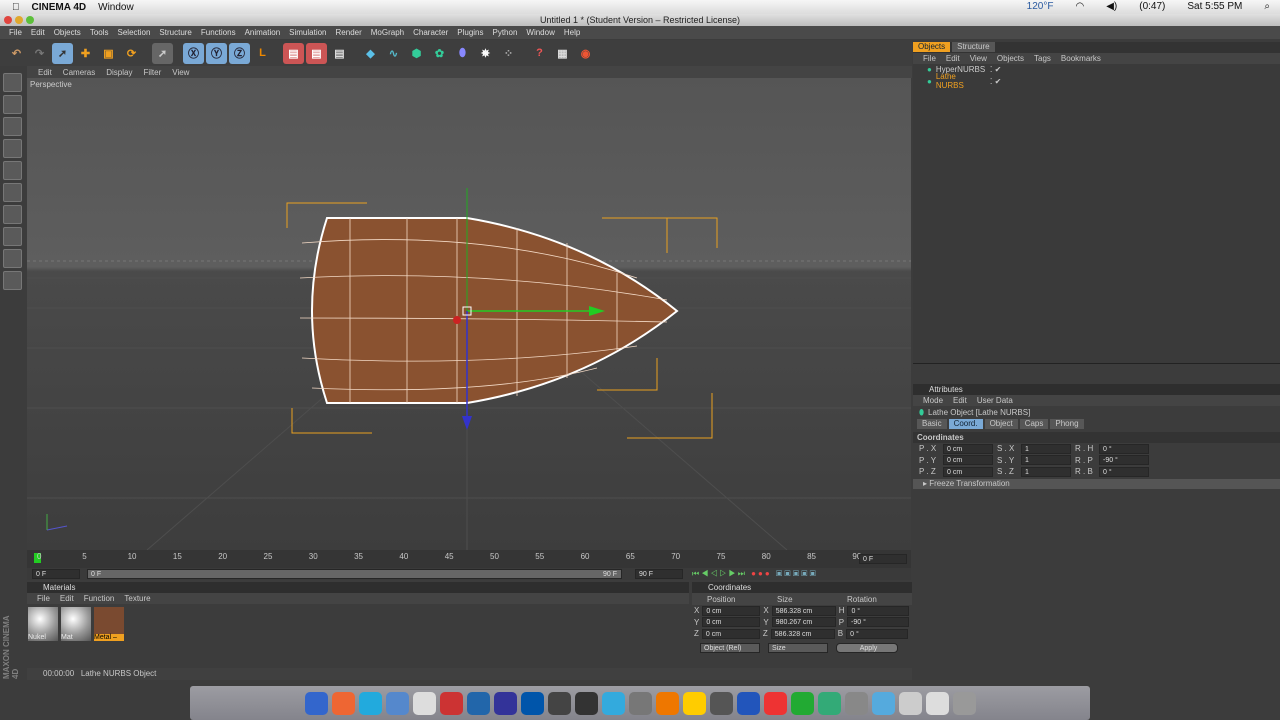 This screenshot has width=1280, height=720. I want to click on attributes-menu-edit: Edit, so click(960, 400).